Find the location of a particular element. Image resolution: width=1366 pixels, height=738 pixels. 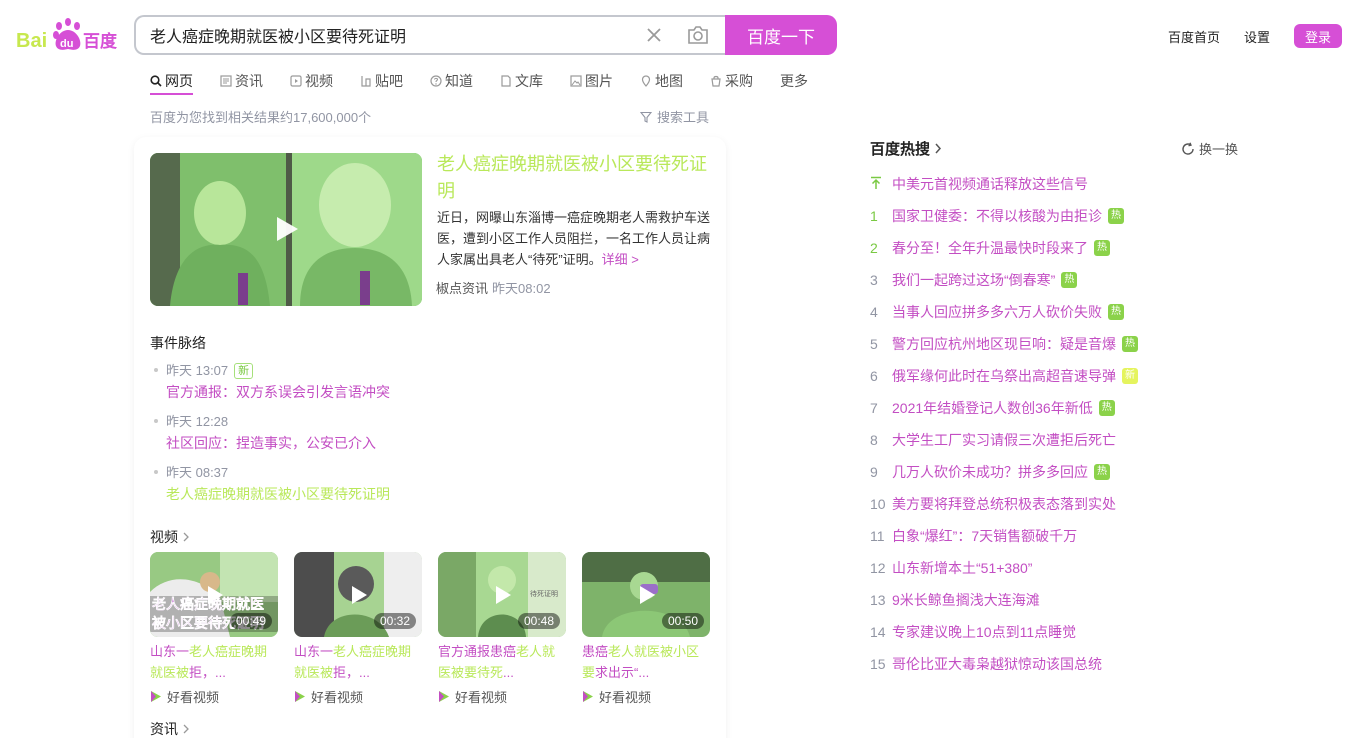

hot-search-item: 2 春分至！全年升温最快时段来了热 is located at coordinates (1060, 248).